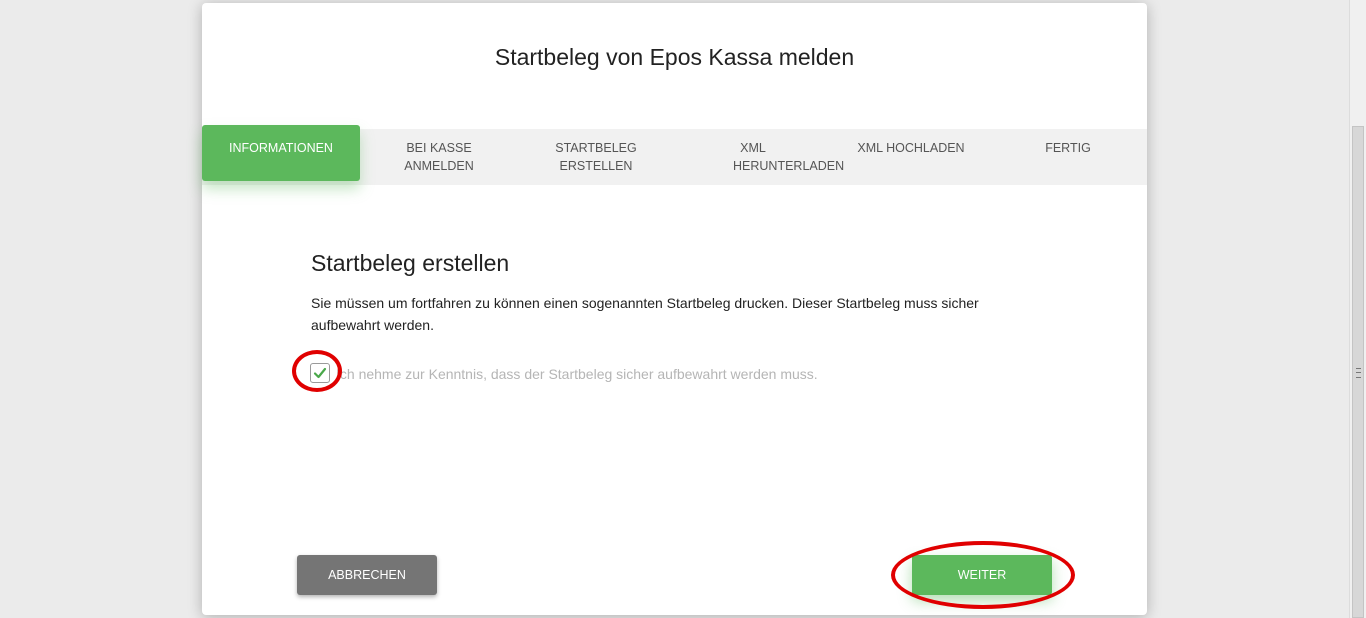  Describe the element at coordinates (596, 157) in the screenshot. I see `step-label-startbeleg: STARTBELEG ERSTELLEN` at that location.